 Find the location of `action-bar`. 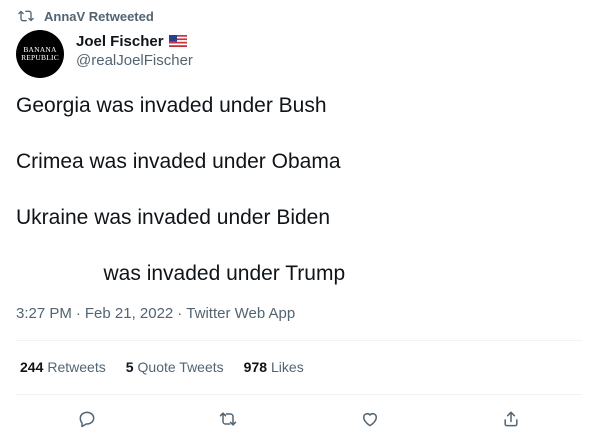

action-bar is located at coordinates (299, 419).